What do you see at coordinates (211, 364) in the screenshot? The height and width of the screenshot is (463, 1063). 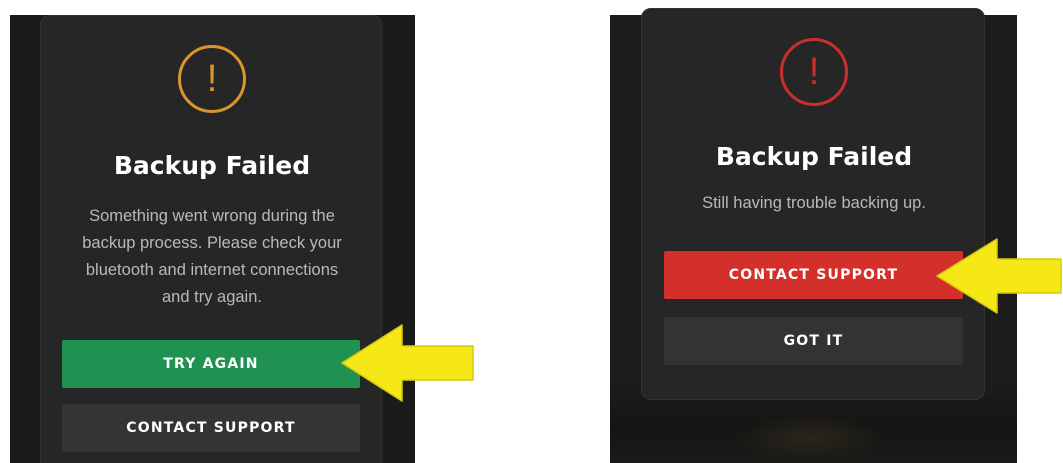 I see `try-again-button: TRY AGAIN` at bounding box center [211, 364].